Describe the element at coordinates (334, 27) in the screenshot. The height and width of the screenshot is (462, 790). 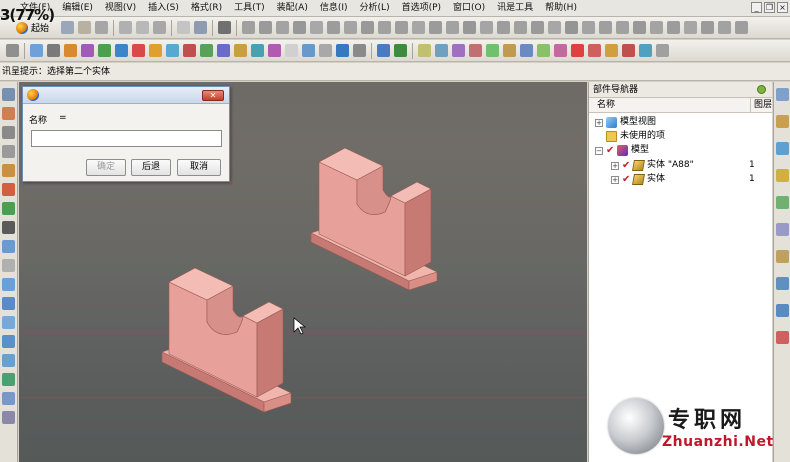
I see `shaded-icon` at that location.